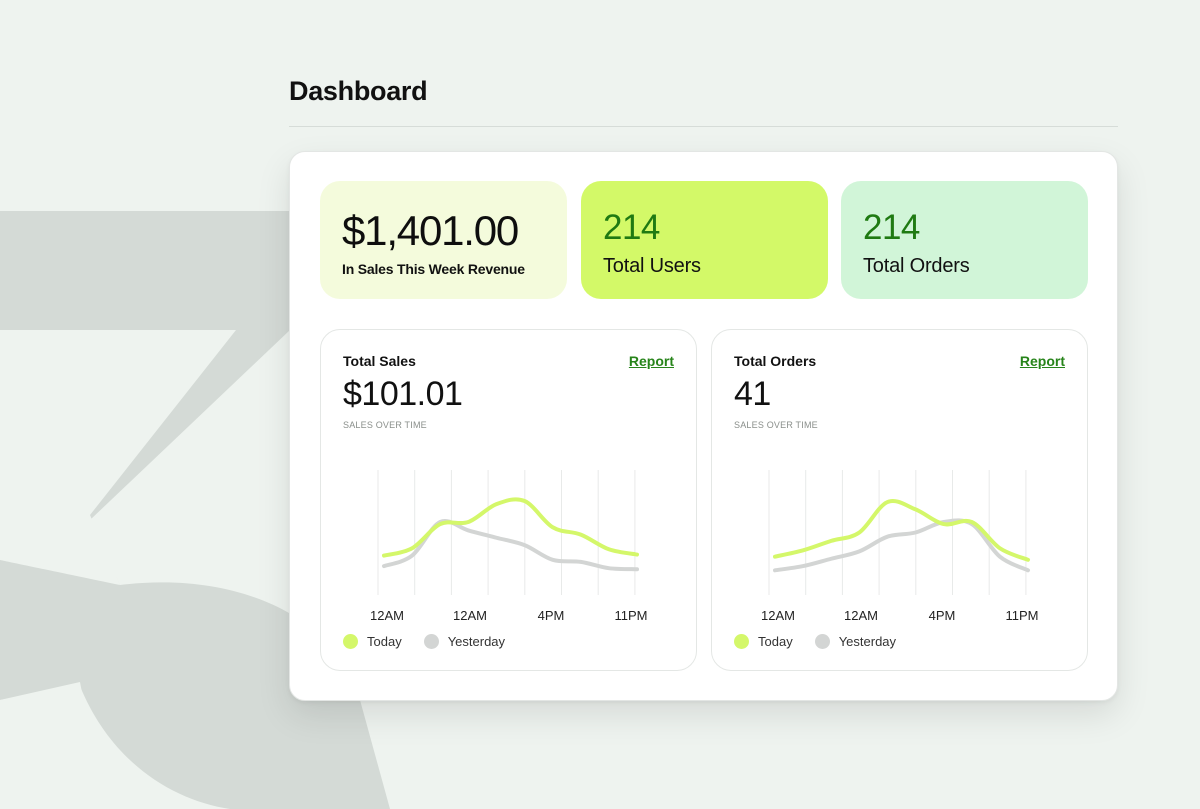  What do you see at coordinates (775, 361) in the screenshot?
I see `card-title: Total Orders` at bounding box center [775, 361].